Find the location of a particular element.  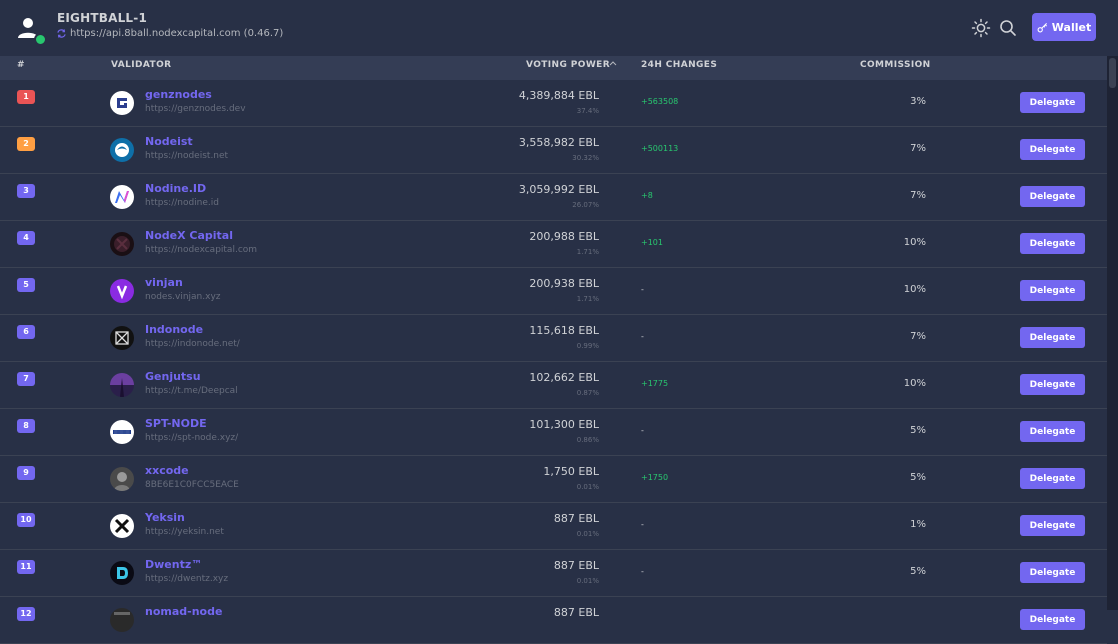

online-status-dot is located at coordinates (40, 39).